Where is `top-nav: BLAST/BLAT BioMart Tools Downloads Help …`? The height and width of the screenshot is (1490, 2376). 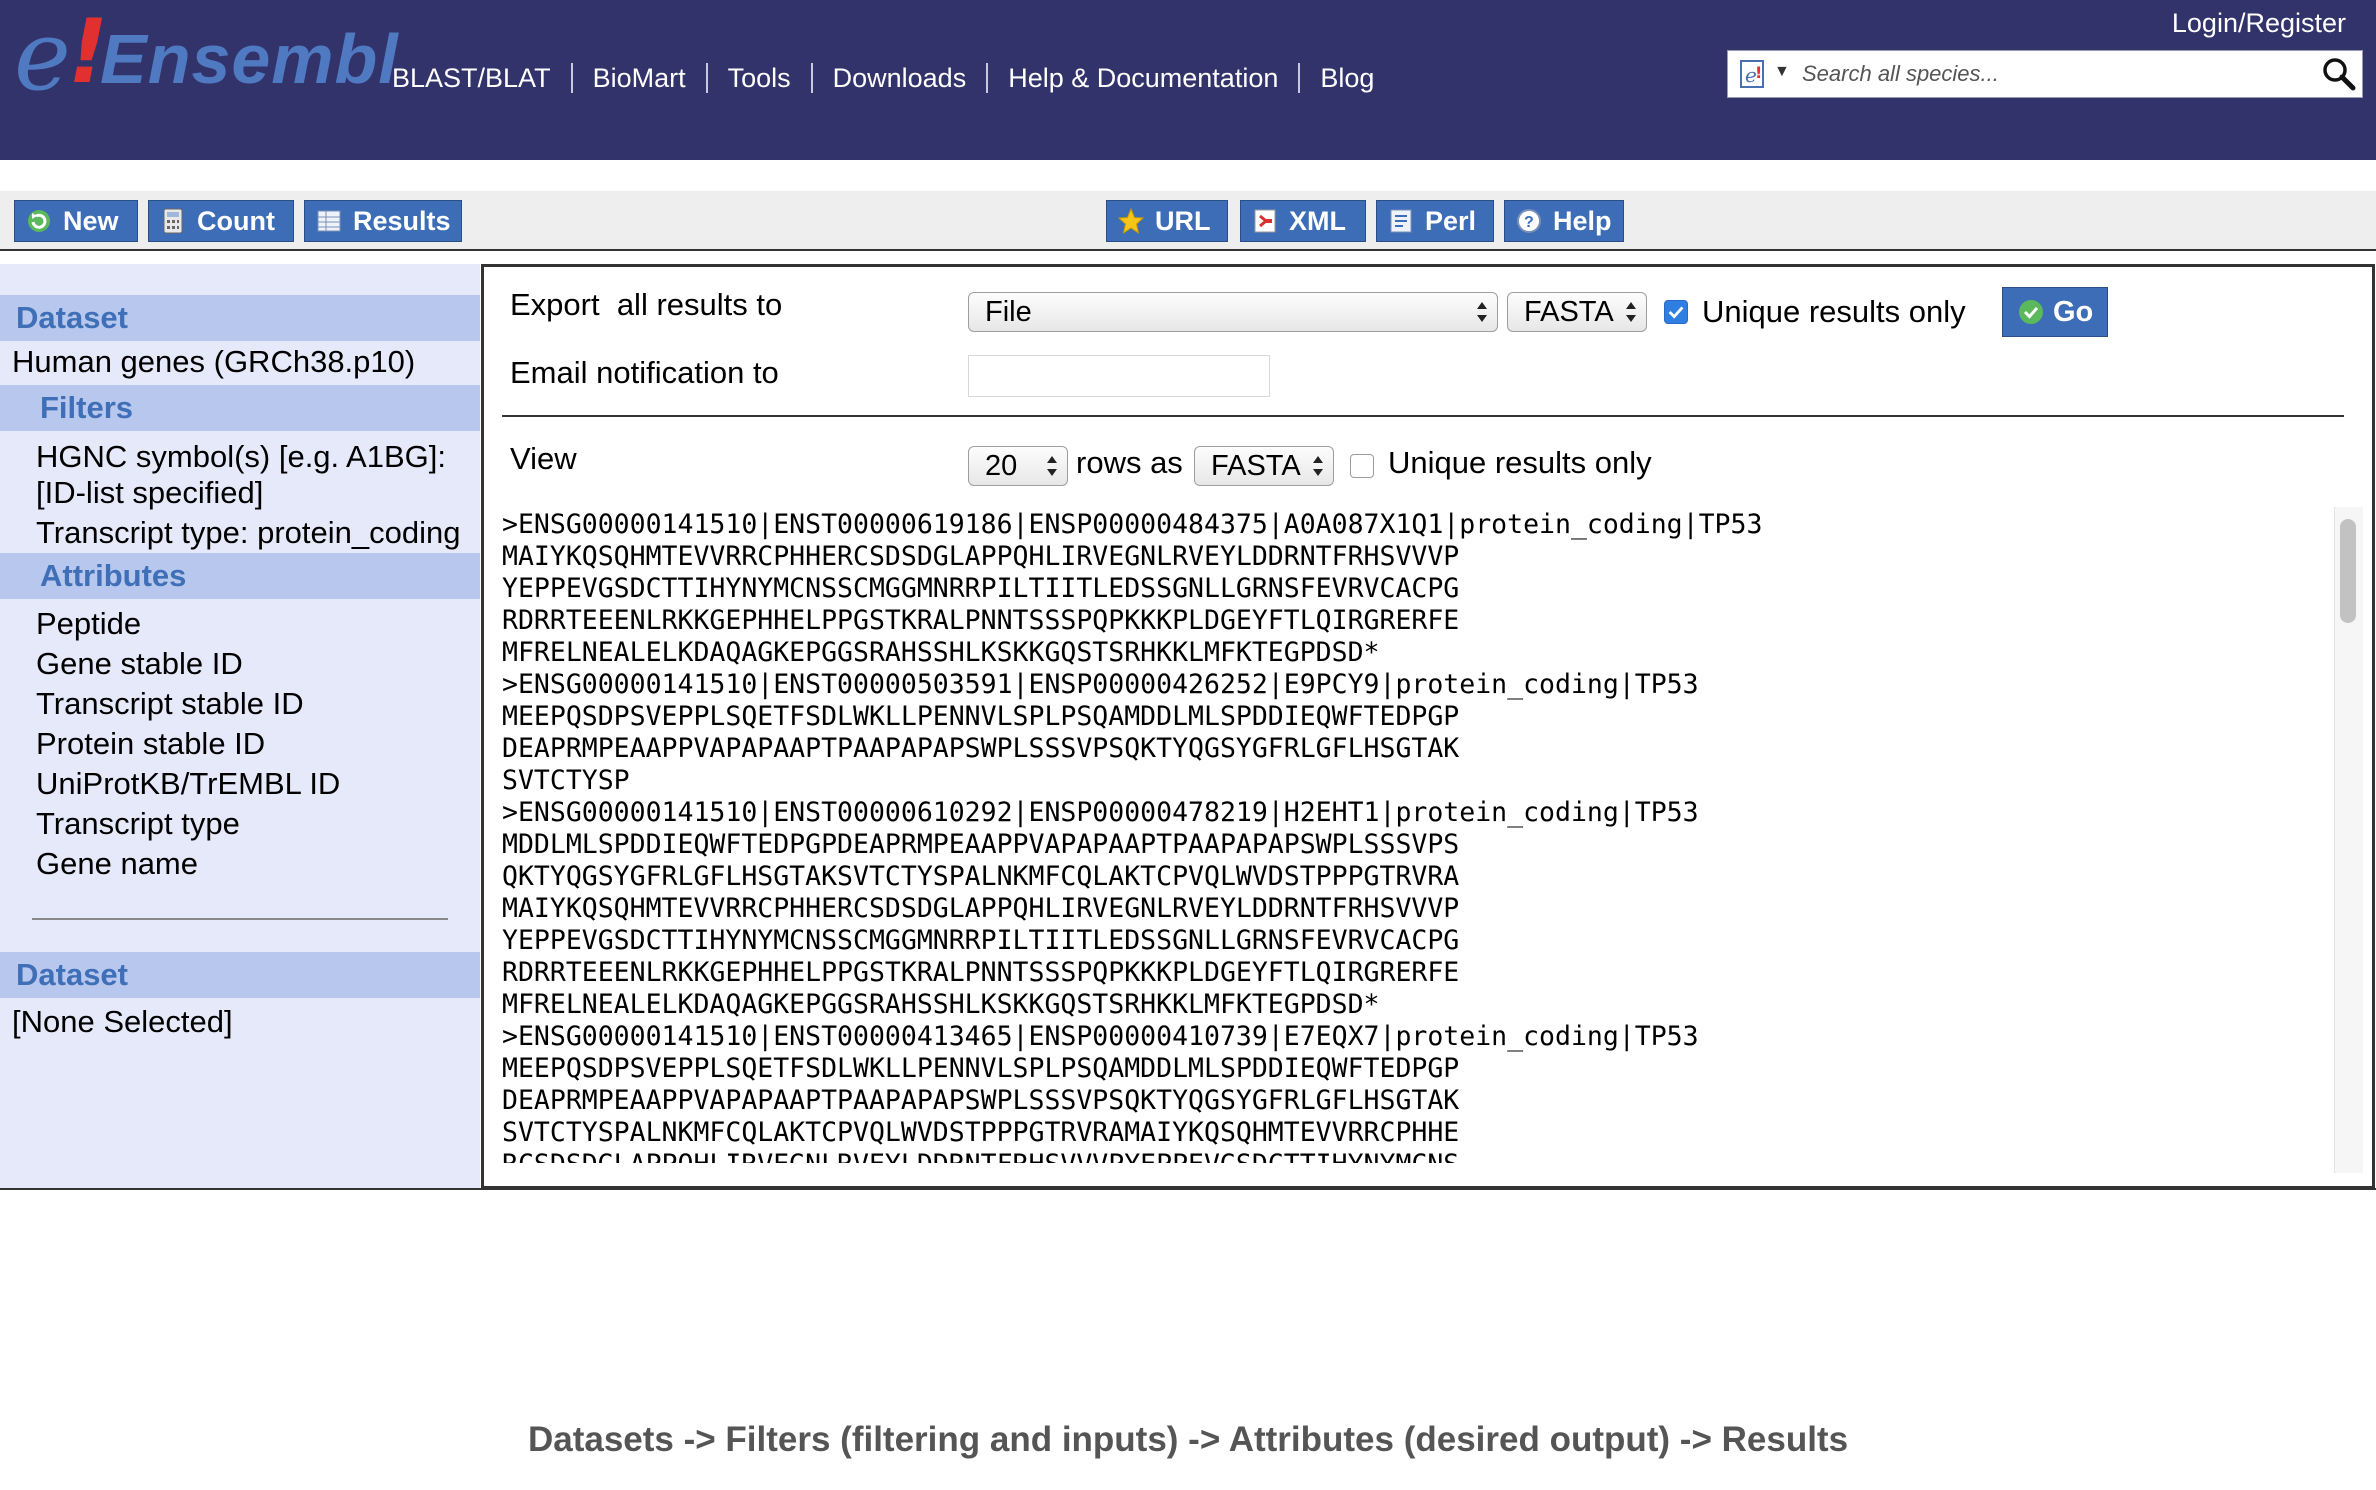
top-nav: BLAST/BLAT BioMart Tools Downloads Help … is located at coordinates (893, 78).